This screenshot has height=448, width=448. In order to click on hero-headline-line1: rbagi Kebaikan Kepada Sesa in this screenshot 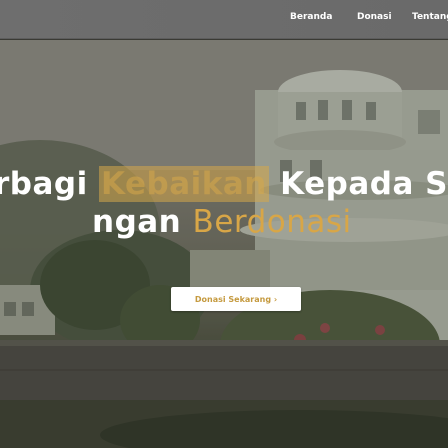, I will do `click(224, 184)`.